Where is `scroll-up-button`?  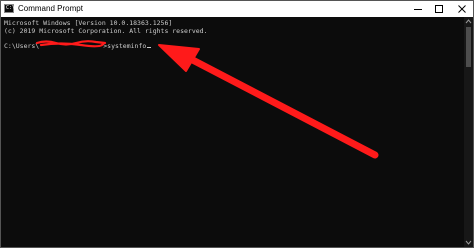 scroll-up-button is located at coordinates (468, 21).